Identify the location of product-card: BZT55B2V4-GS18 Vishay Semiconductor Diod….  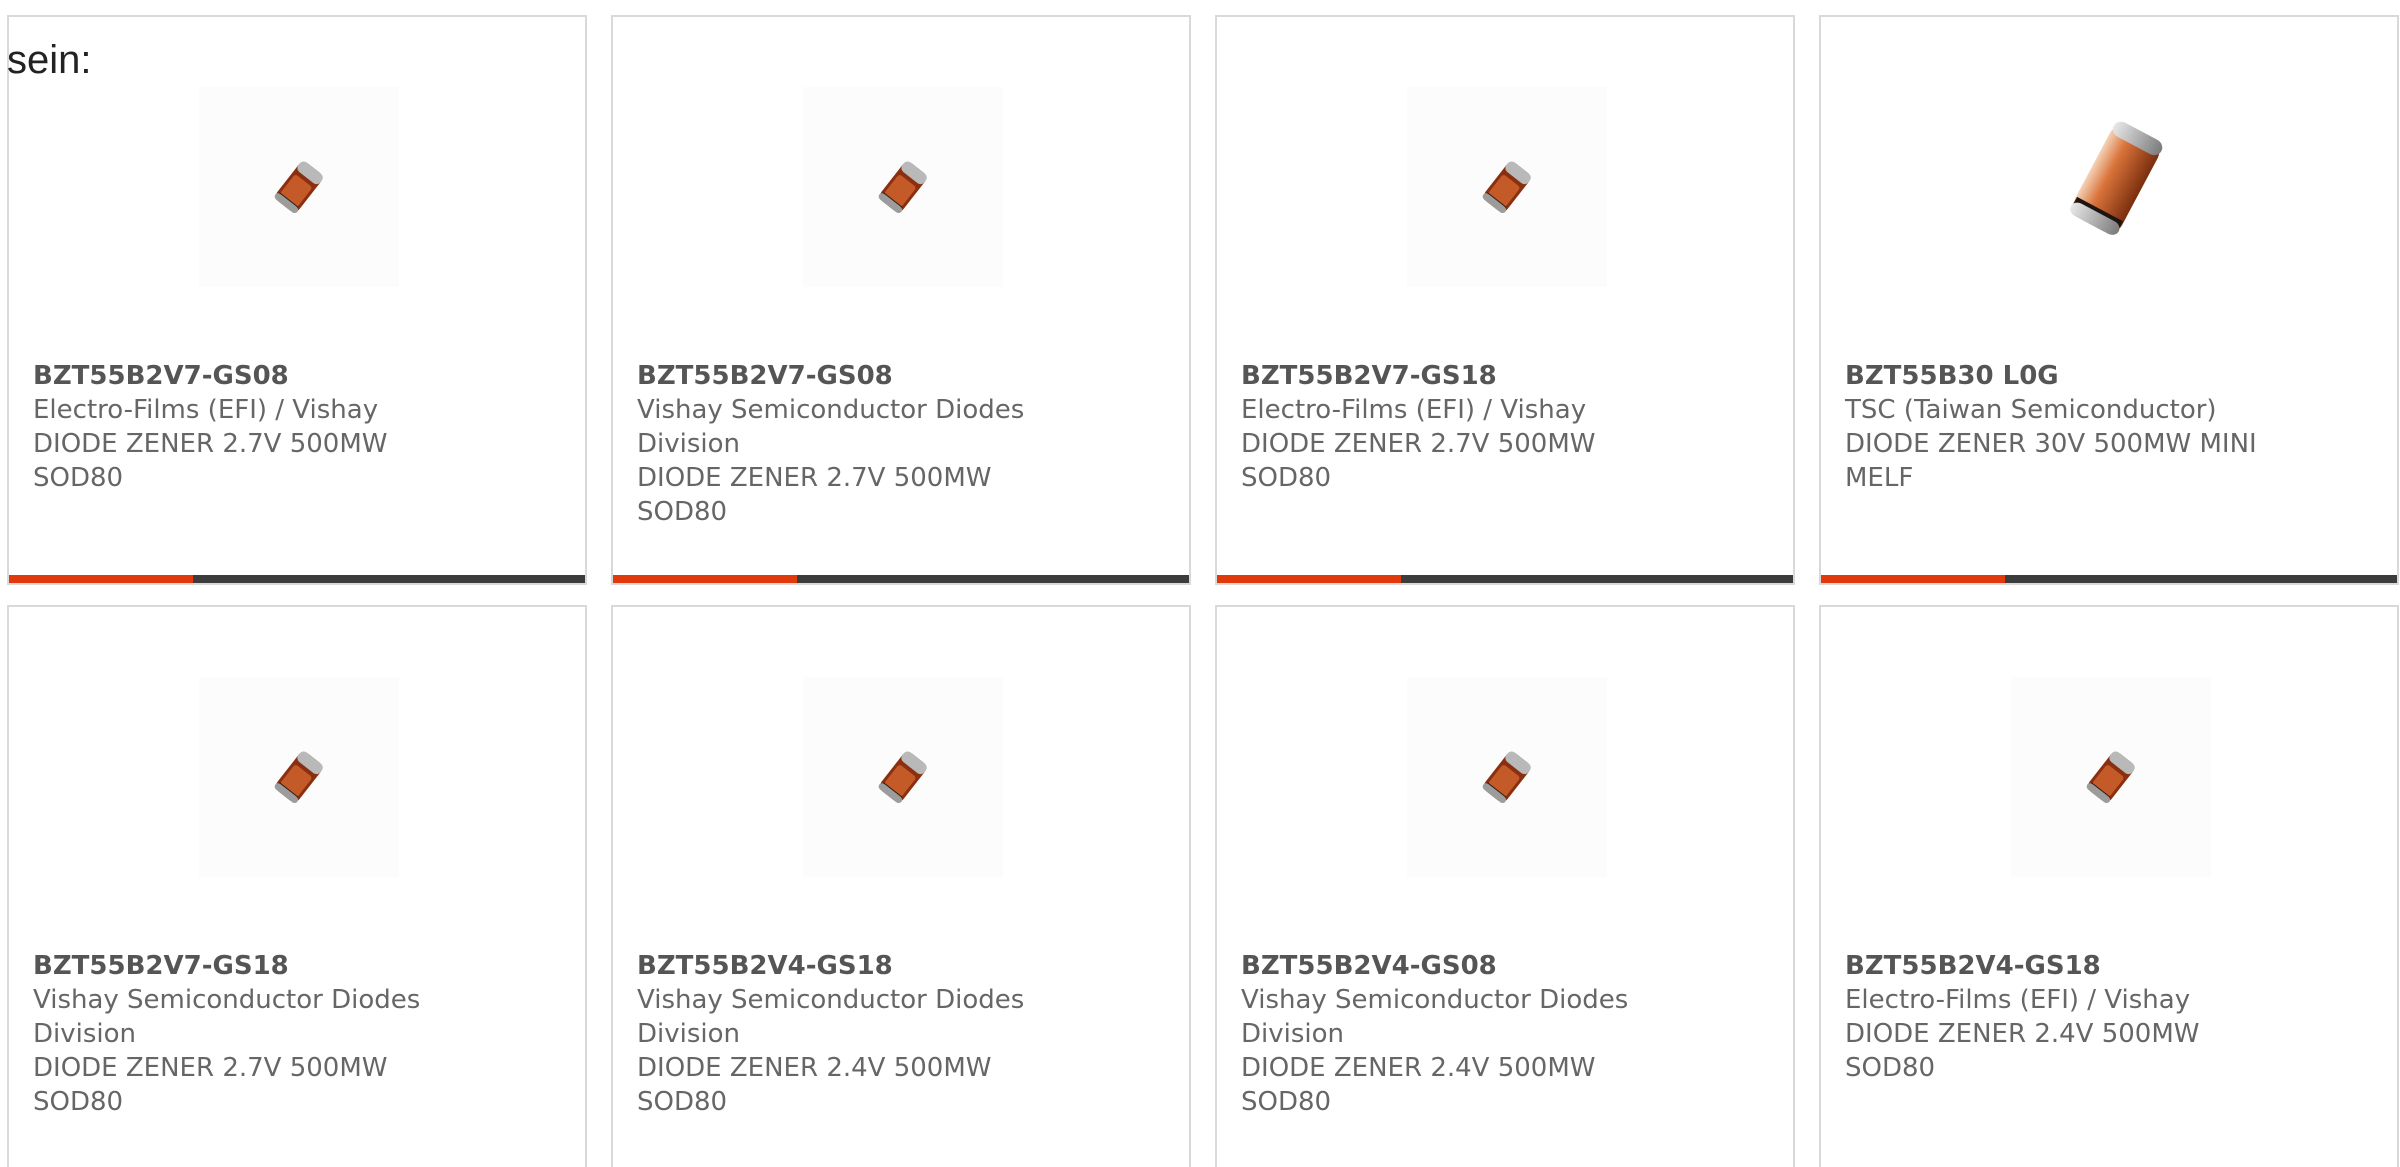
(901, 886).